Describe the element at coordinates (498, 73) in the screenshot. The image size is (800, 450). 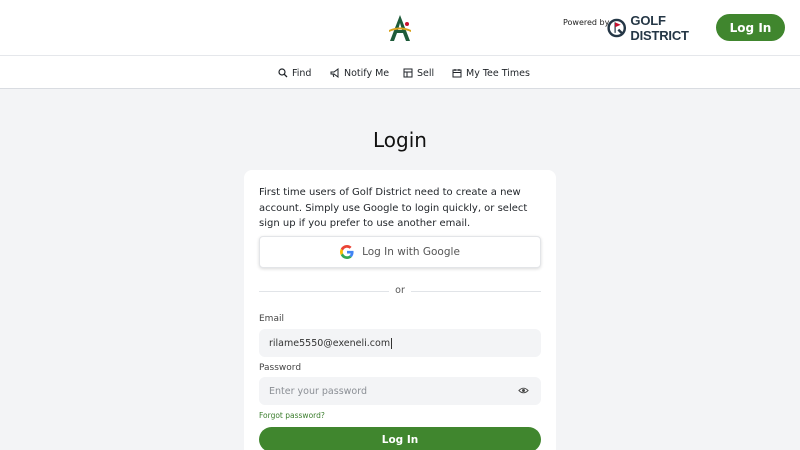
I see `nav-my-tee-times-label: My Tee Times` at that location.